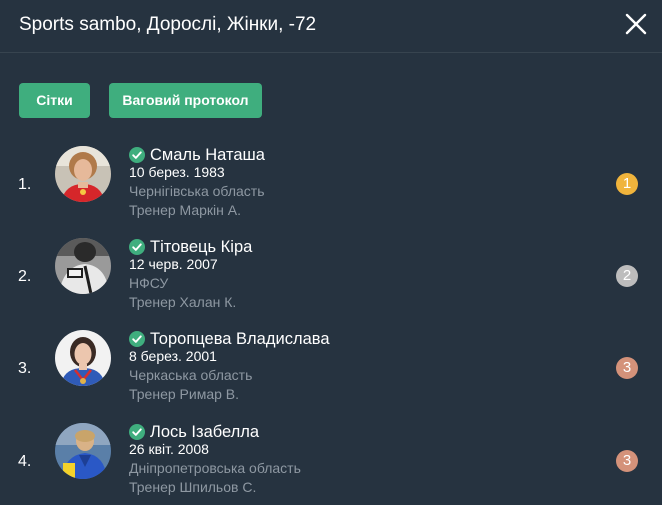 The width and height of the screenshot is (662, 505). What do you see at coordinates (197, 191) in the screenshot?
I see `athlete-region: Чернігівська область` at bounding box center [197, 191].